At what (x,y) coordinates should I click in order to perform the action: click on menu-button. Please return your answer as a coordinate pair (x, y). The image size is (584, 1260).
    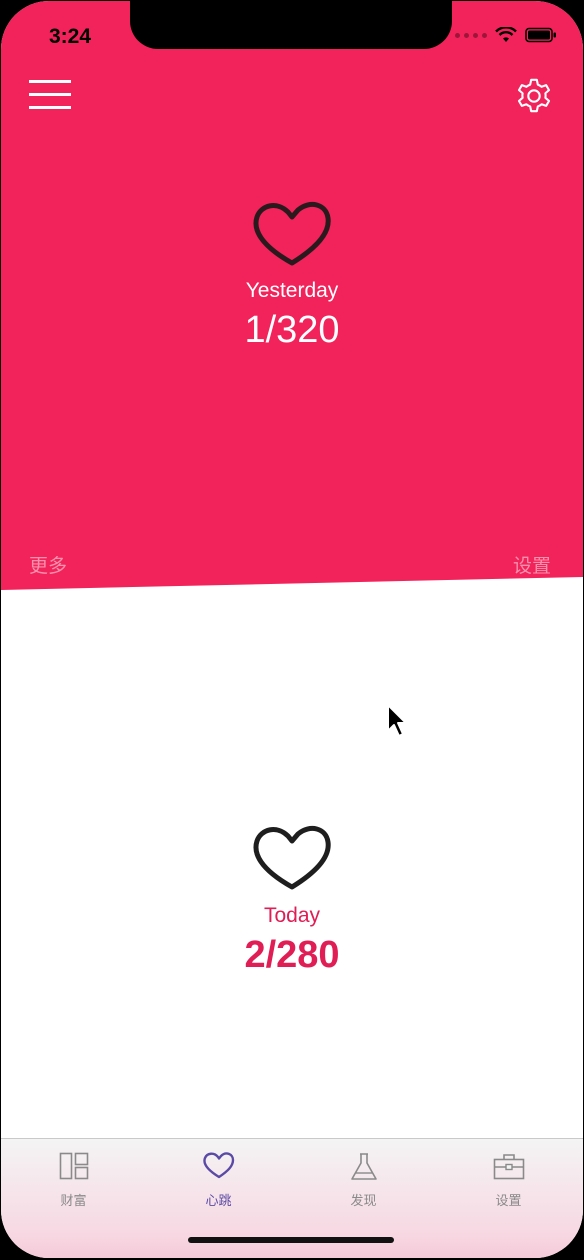
    Looking at the image, I should click on (50, 96).